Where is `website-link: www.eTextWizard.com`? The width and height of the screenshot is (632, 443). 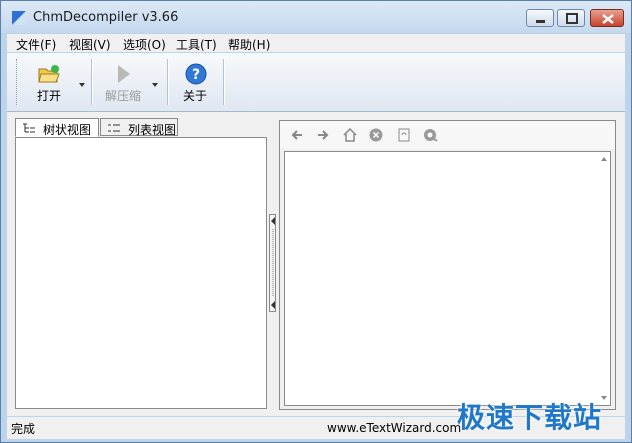
website-link: www.eTextWizard.com is located at coordinates (394, 428).